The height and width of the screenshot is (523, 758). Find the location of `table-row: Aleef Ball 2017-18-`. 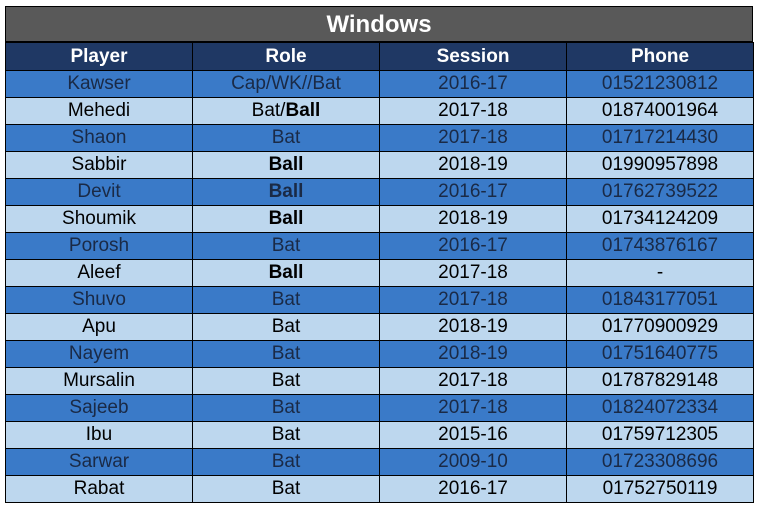

table-row: Aleef Ball 2017-18- is located at coordinates (379, 273).